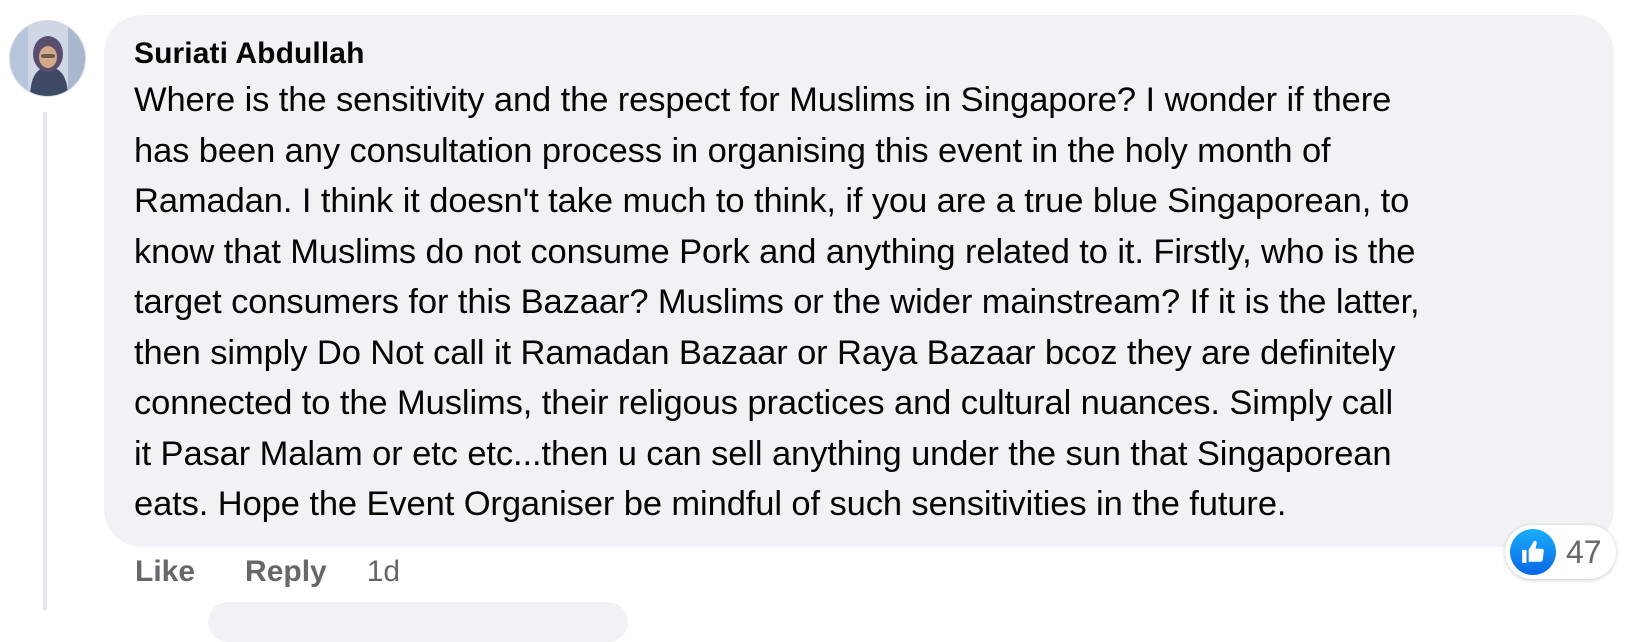 Image resolution: width=1640 pixels, height=642 pixels. Describe the element at coordinates (1560, 552) in the screenshot. I see `reaction-summary: 47` at that location.